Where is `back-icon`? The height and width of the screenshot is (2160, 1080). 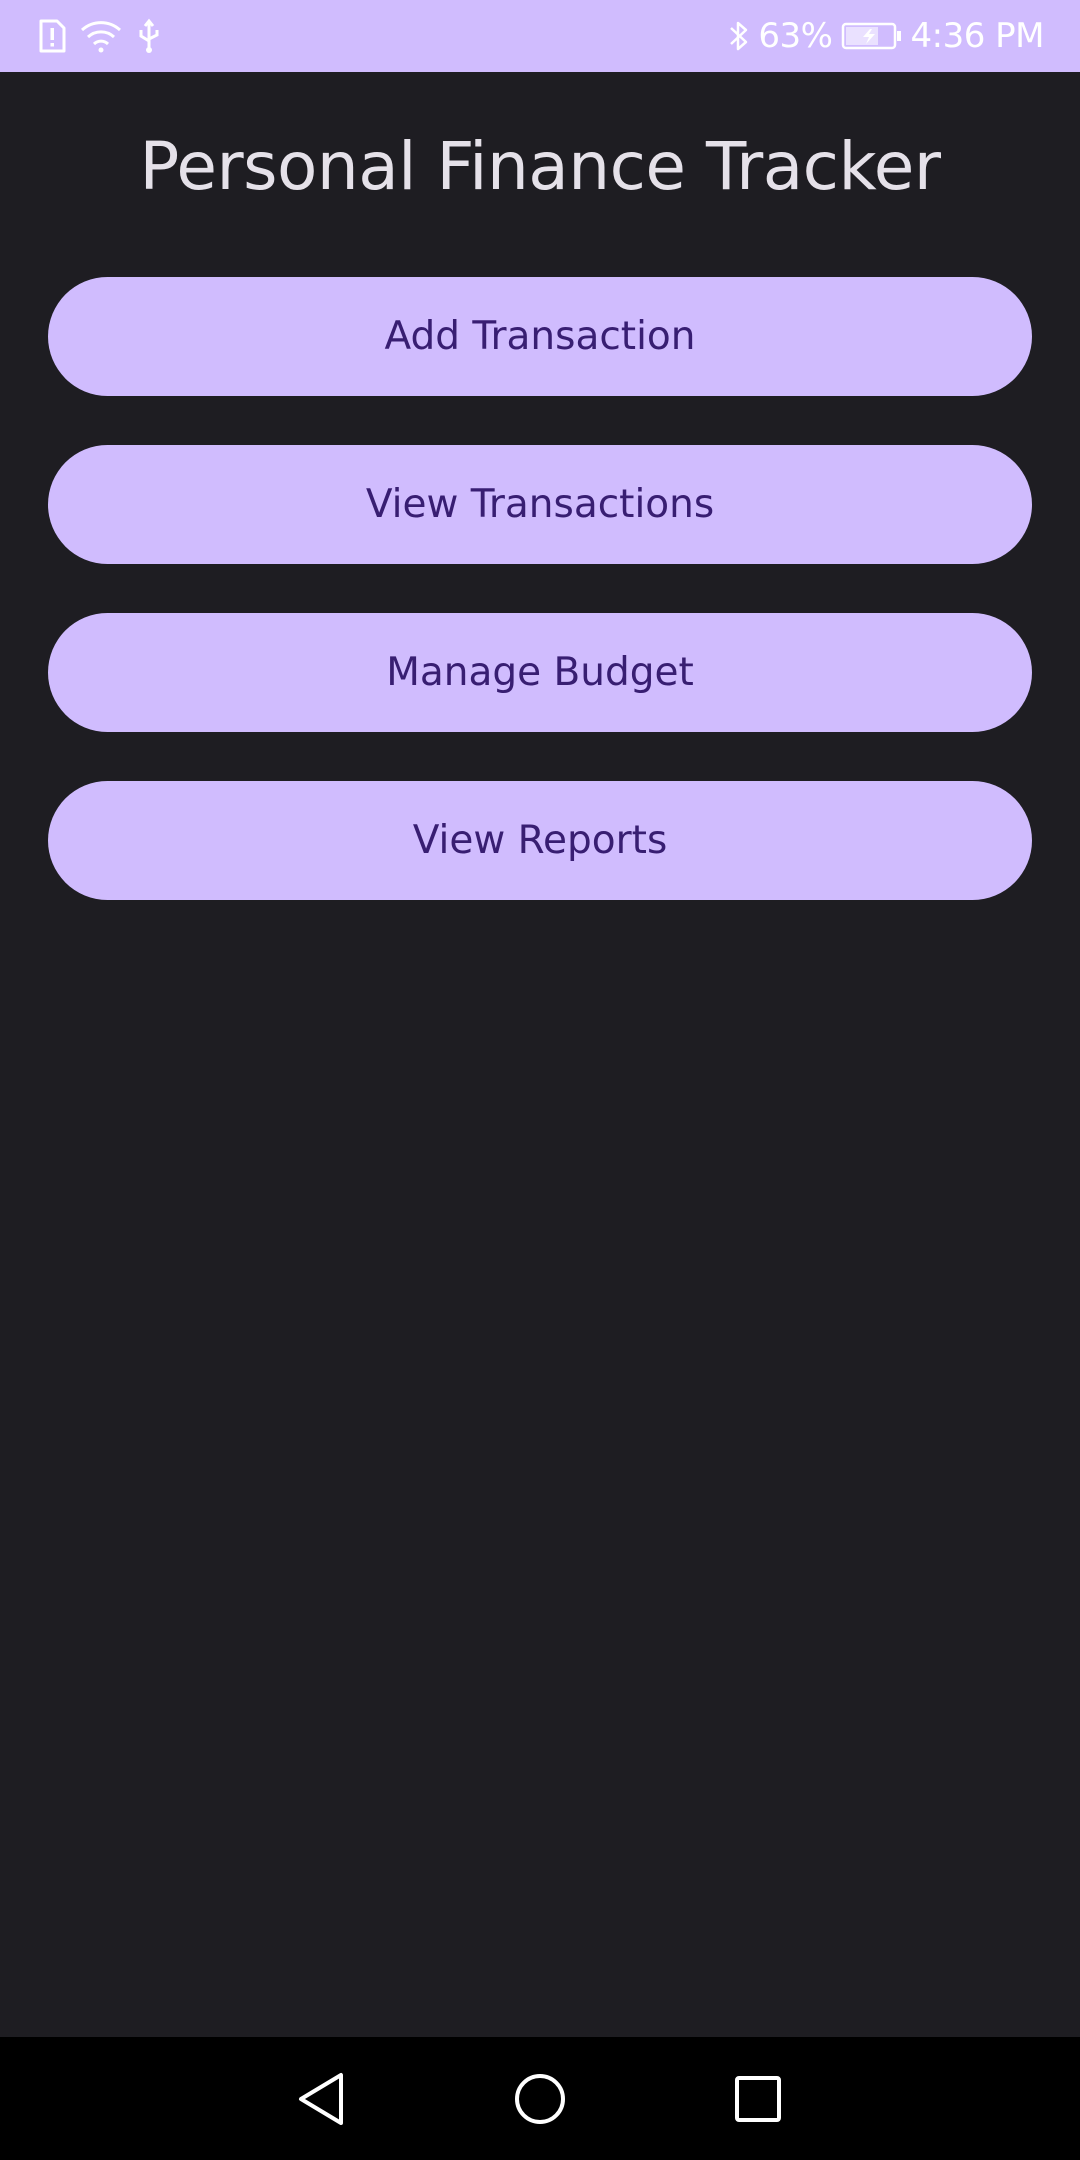 back-icon is located at coordinates (322, 2099).